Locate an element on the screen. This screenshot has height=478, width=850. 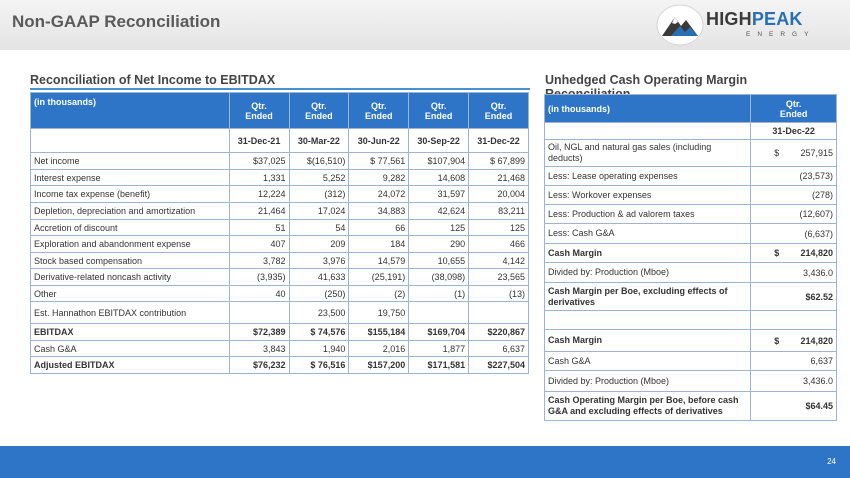
row-value: 14,579 is located at coordinates (379, 260).